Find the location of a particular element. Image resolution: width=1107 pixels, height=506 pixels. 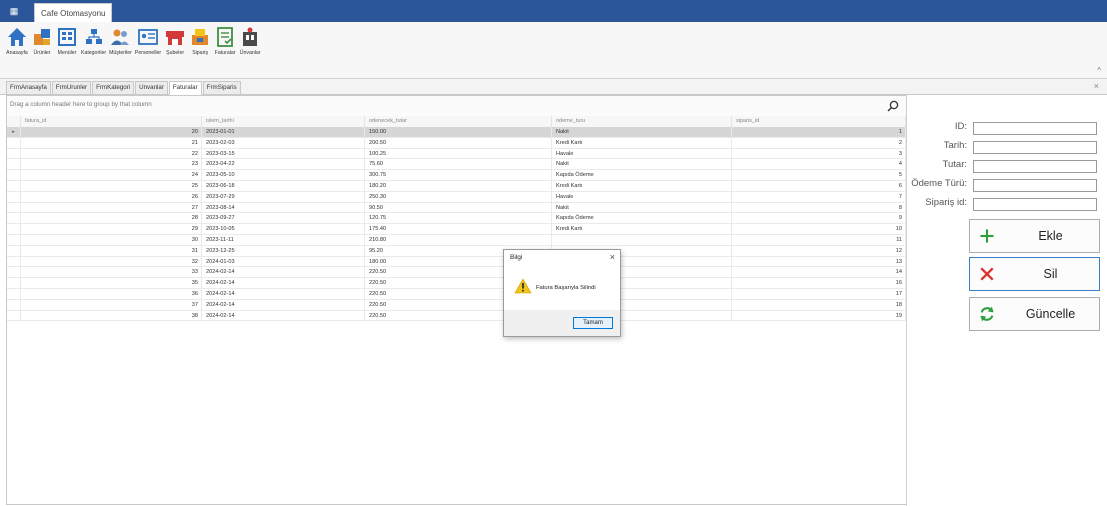

cell-odenecek_tutar: 175.40 is located at coordinates (458, 229).